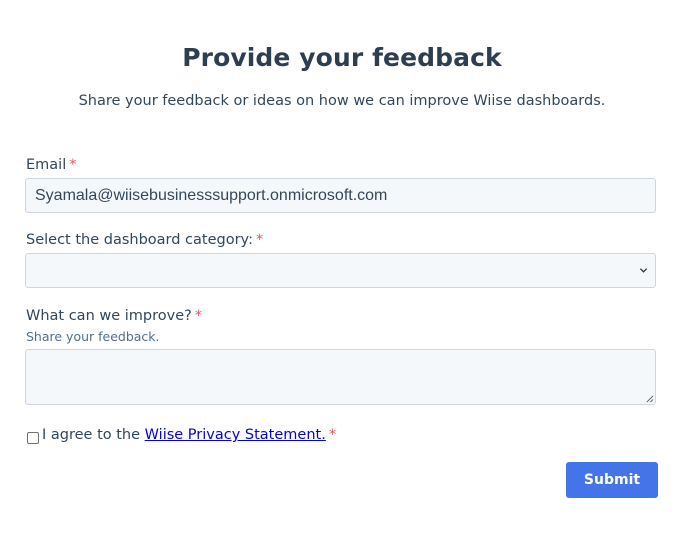 The image size is (688, 539). Describe the element at coordinates (33, 438) in the screenshot. I see `consent-checkbox` at that location.